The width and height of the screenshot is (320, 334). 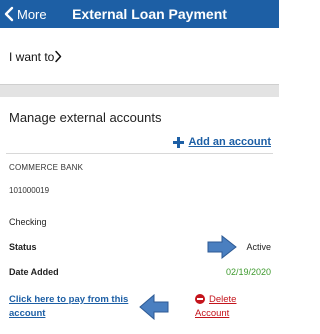 I want to click on date-added-value: 02/19/2020, so click(x=248, y=272).